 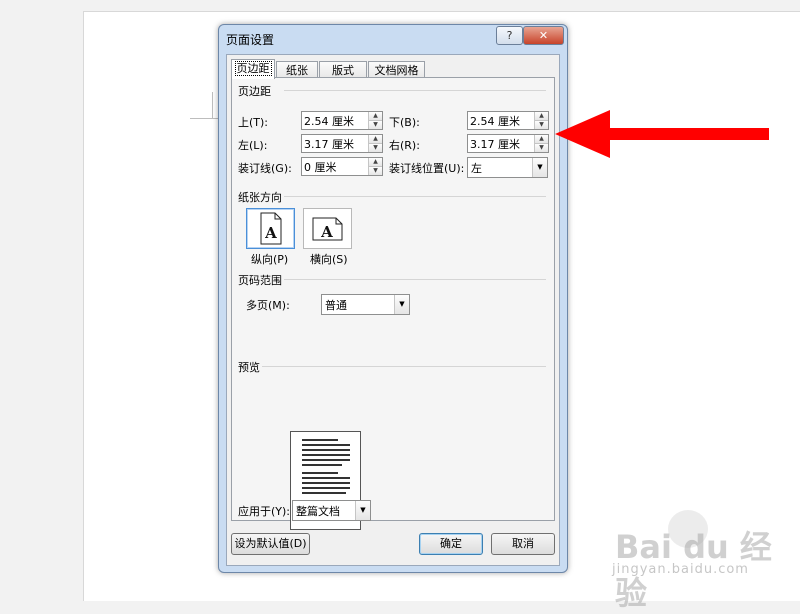 I want to click on landscape-label: 横向(S), so click(x=329, y=259).